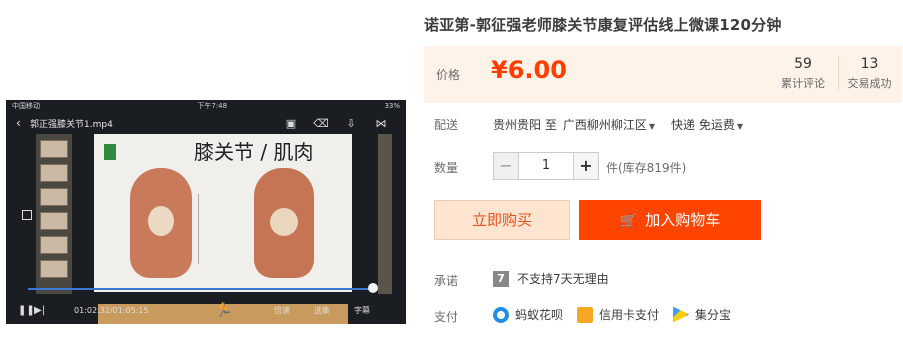 The height and width of the screenshot is (347, 903). I want to click on credit-card-icon, so click(585, 314).